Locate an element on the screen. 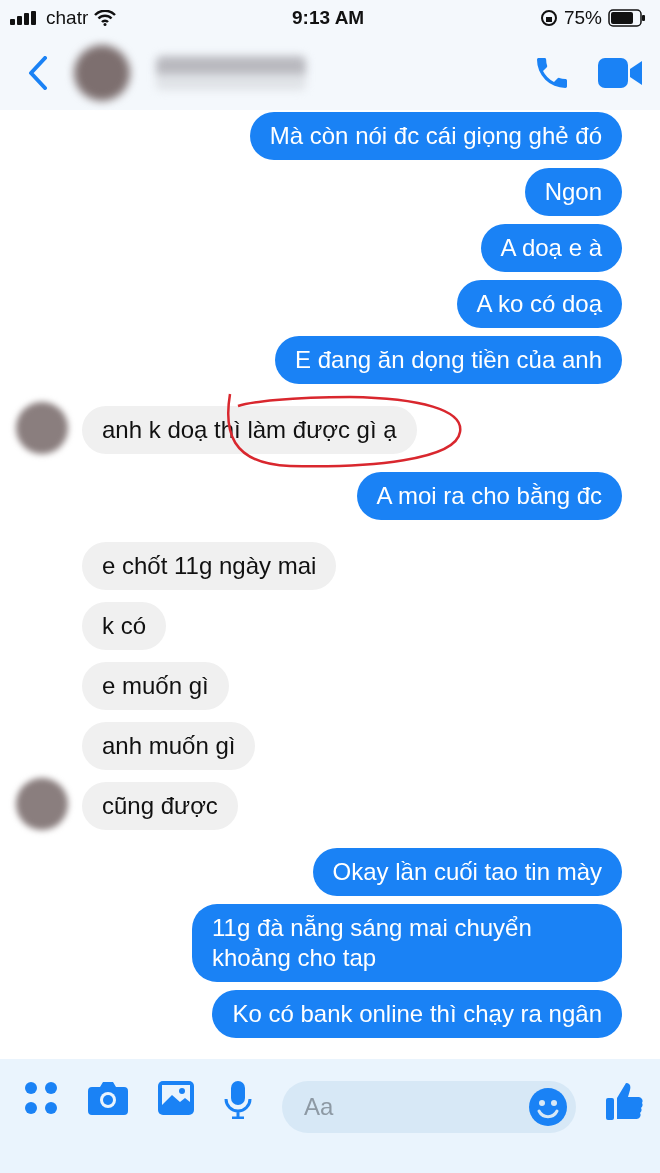 This screenshot has height=1173, width=660. menu-dots-icon is located at coordinates (41, 1098).